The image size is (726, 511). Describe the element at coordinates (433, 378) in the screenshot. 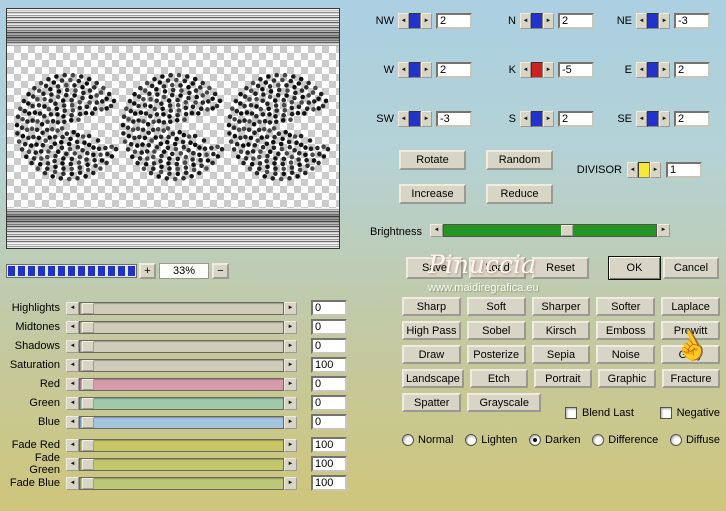

I see `filter-button-landscape: Landscape` at that location.